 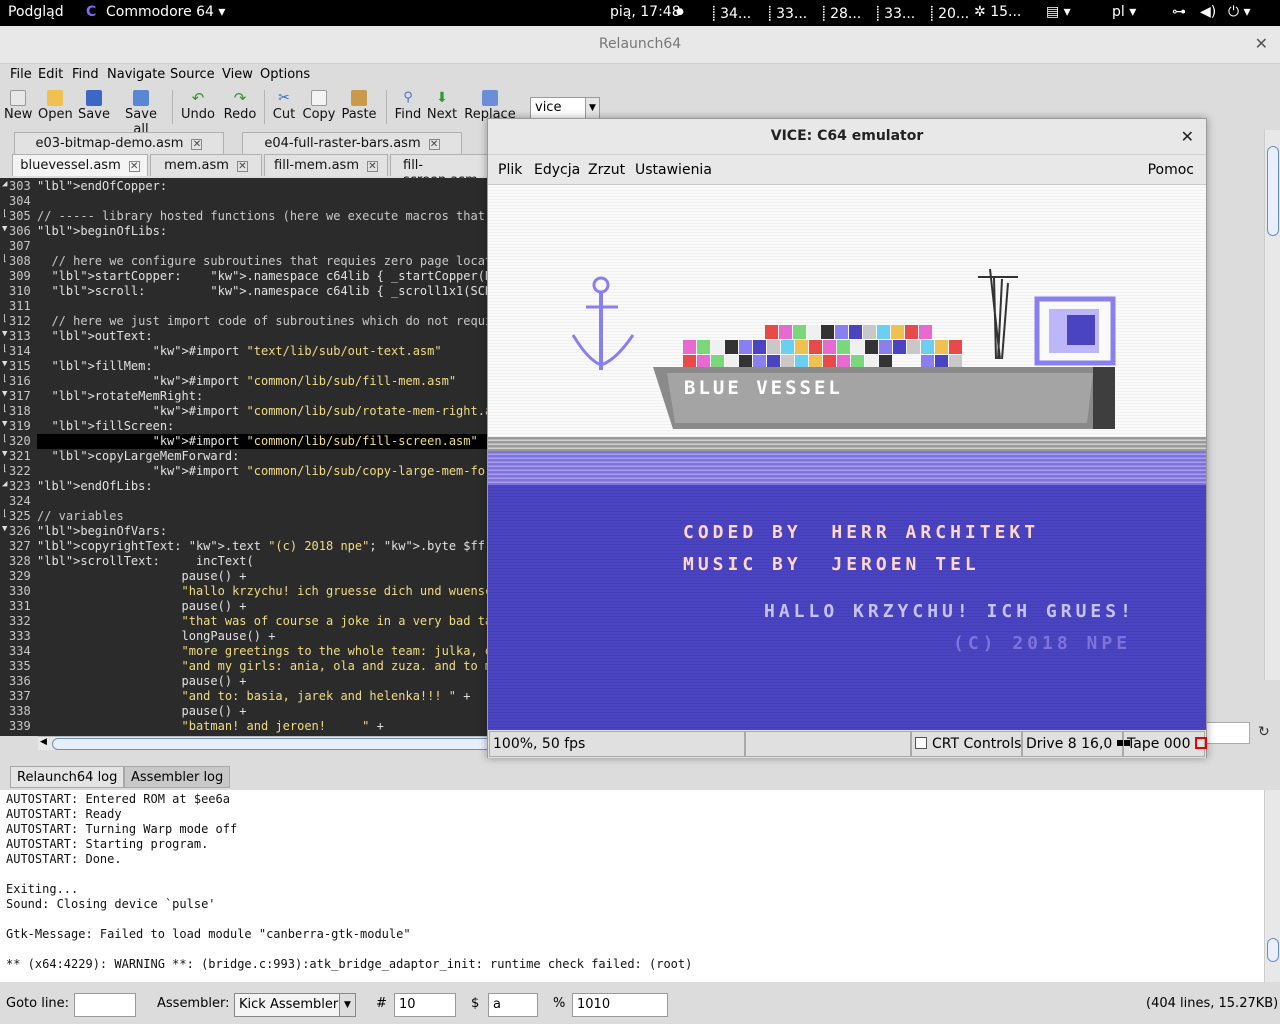 What do you see at coordinates (80, 165) in the screenshot?
I see `tab-bluevessel: bluevessel.asm ✕` at bounding box center [80, 165].